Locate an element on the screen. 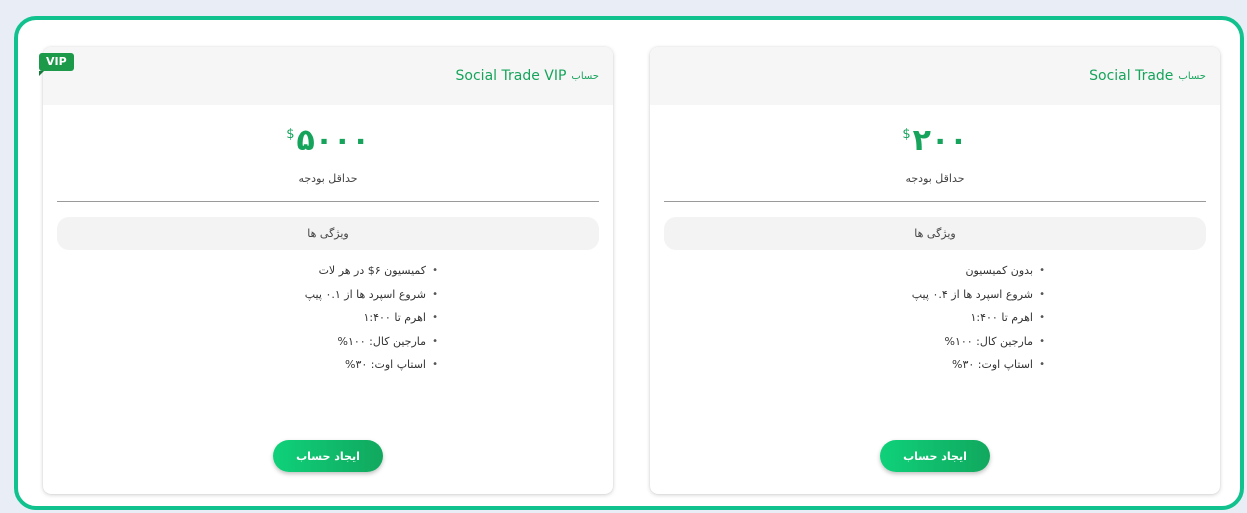 Image resolution: width=1247 pixels, height=513 pixels. price: $۲۰۰ is located at coordinates (935, 140).